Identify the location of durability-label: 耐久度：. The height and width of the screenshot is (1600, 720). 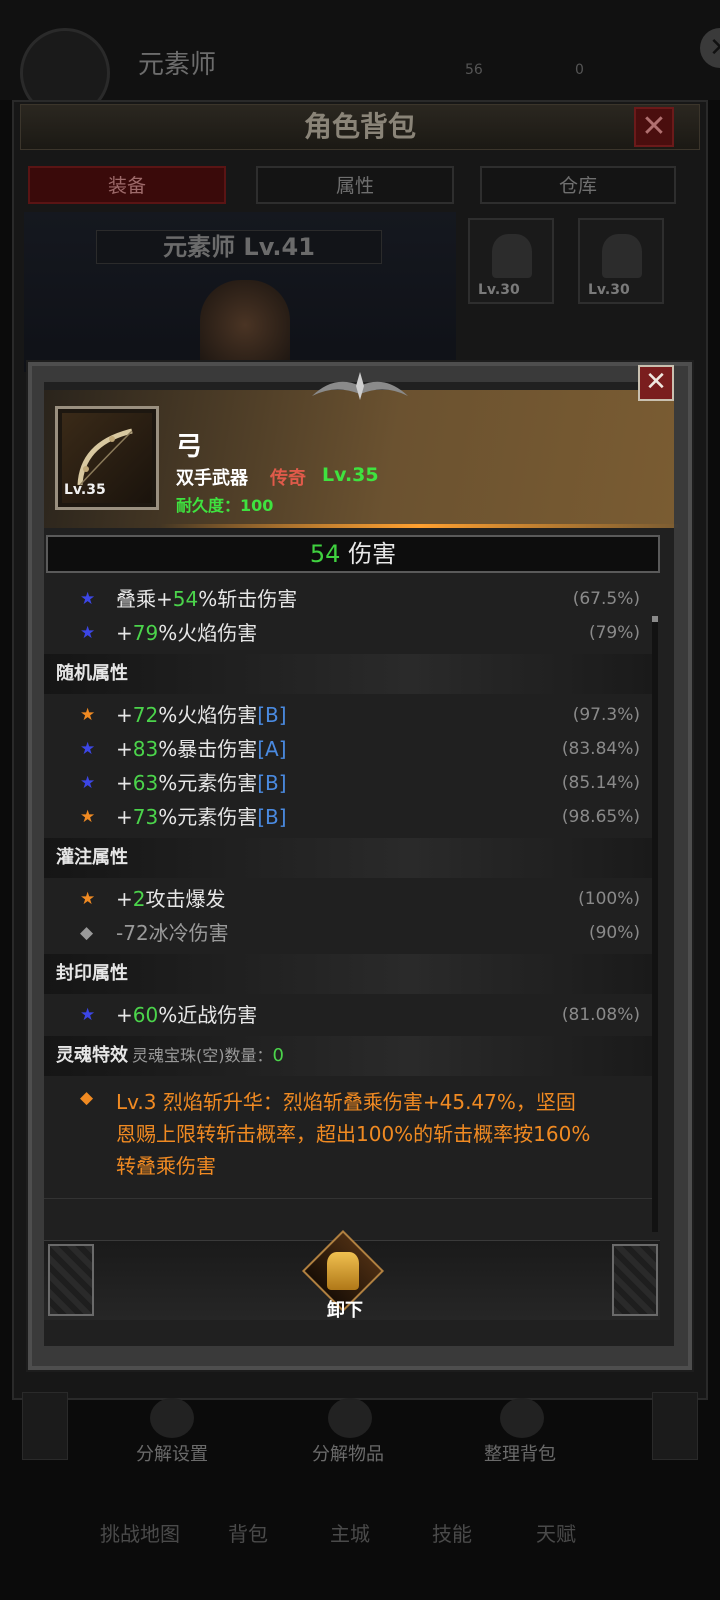
(208, 505).